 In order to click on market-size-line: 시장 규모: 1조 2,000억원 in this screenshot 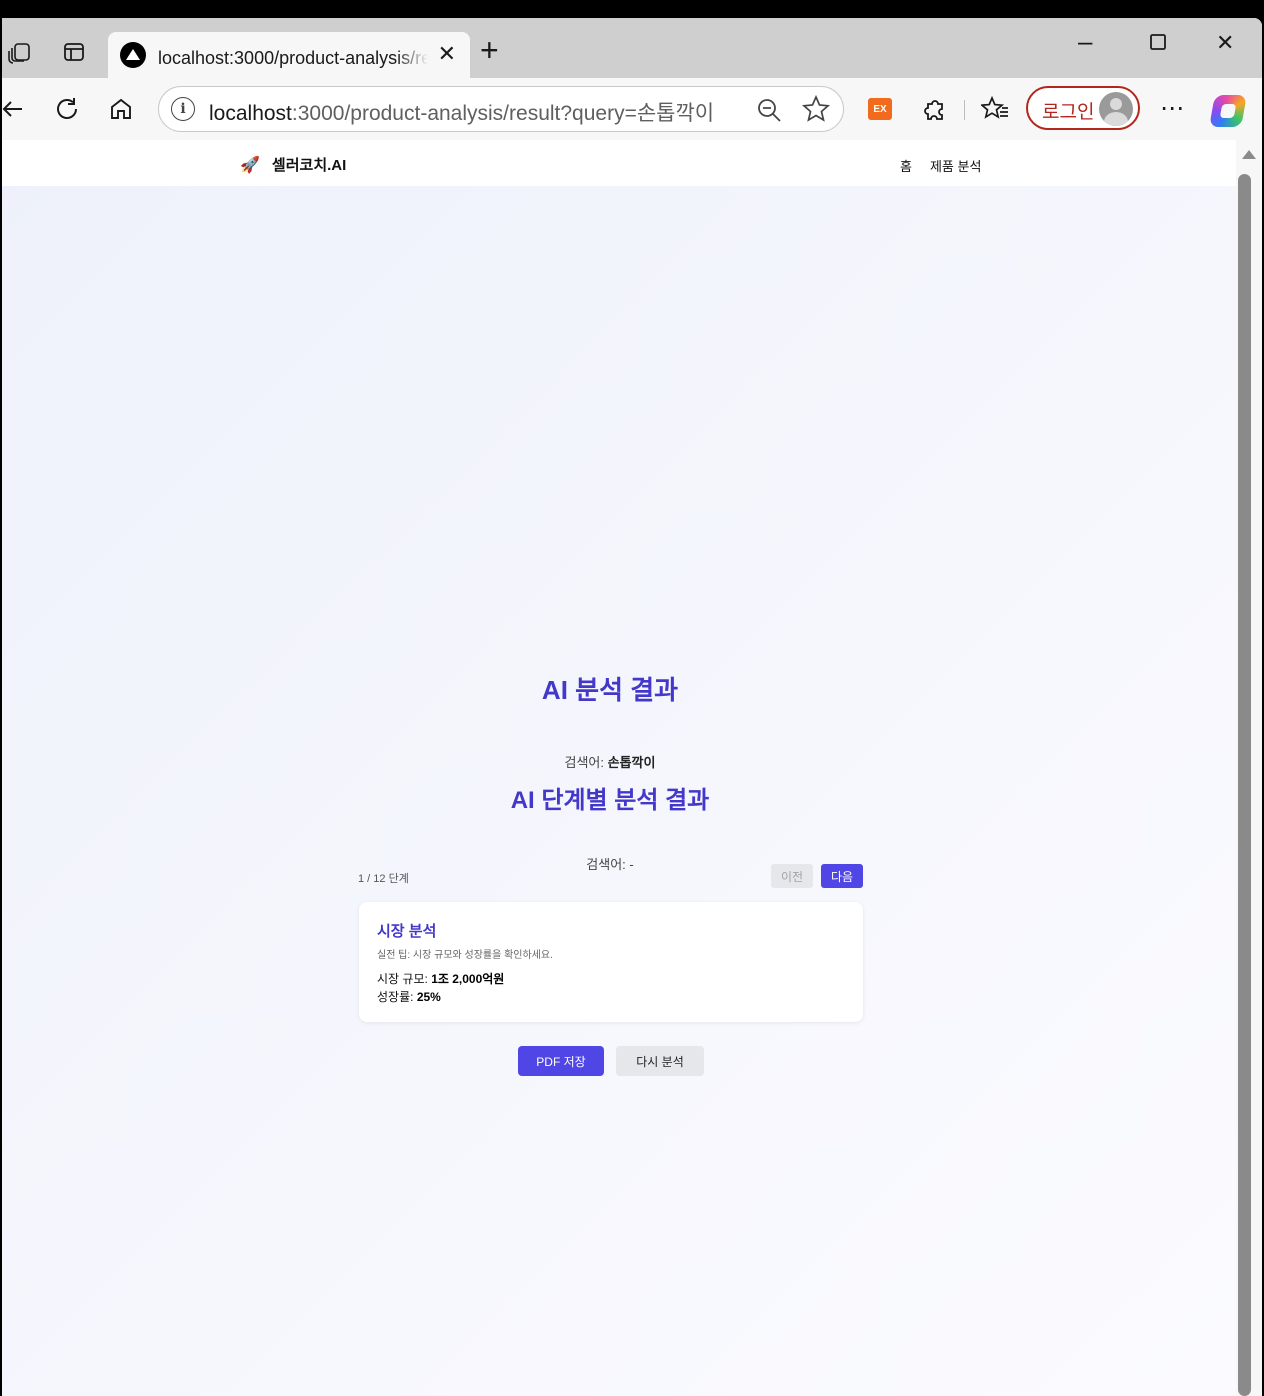, I will do `click(440, 978)`.